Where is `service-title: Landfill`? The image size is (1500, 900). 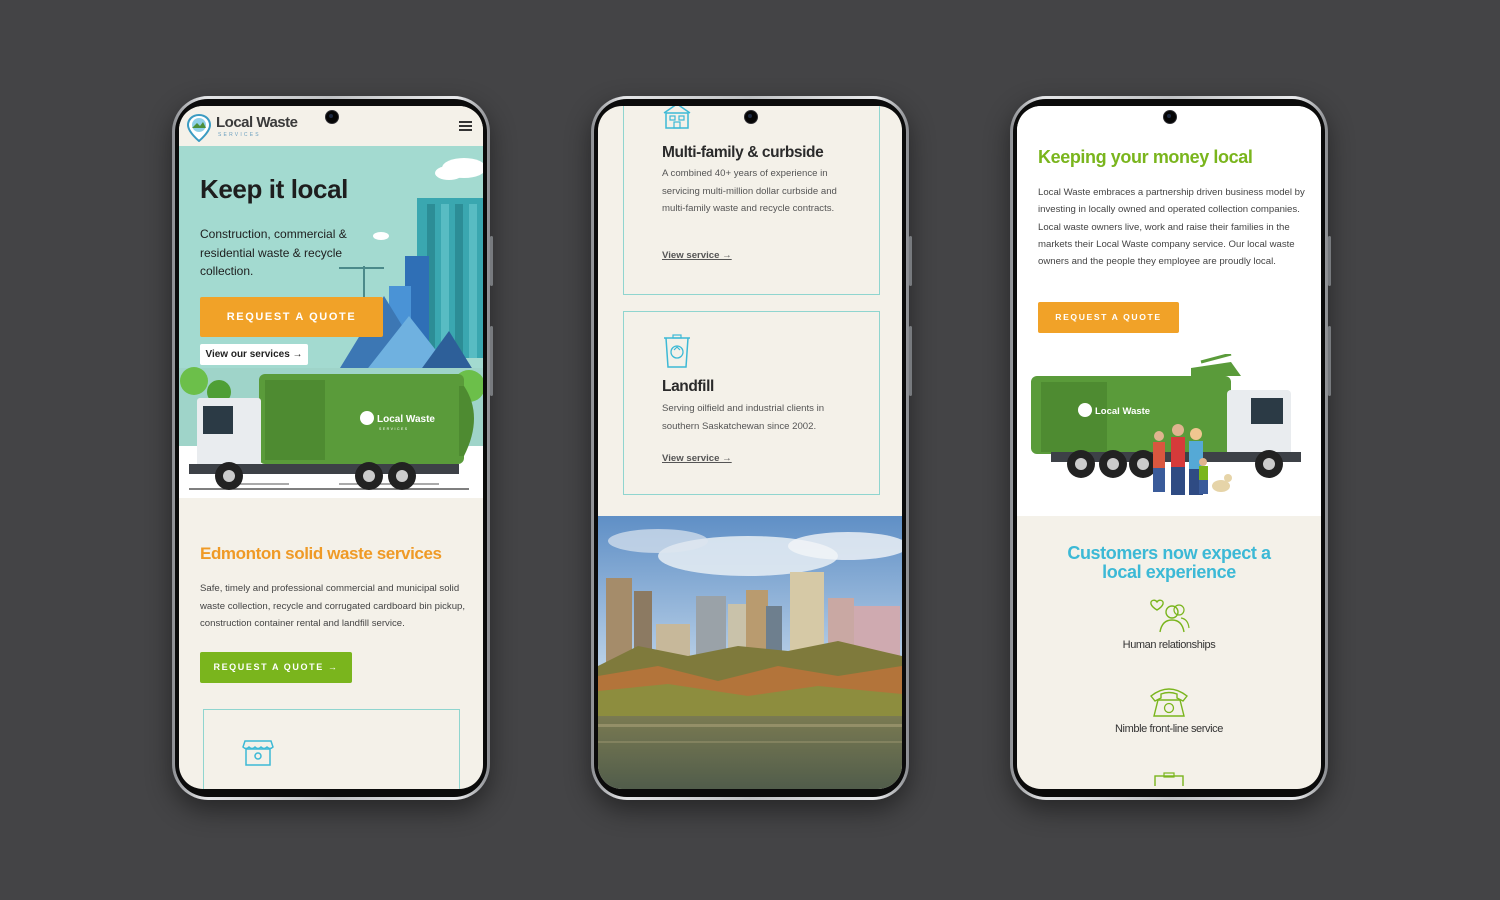
service-title: Landfill is located at coordinates (688, 386).